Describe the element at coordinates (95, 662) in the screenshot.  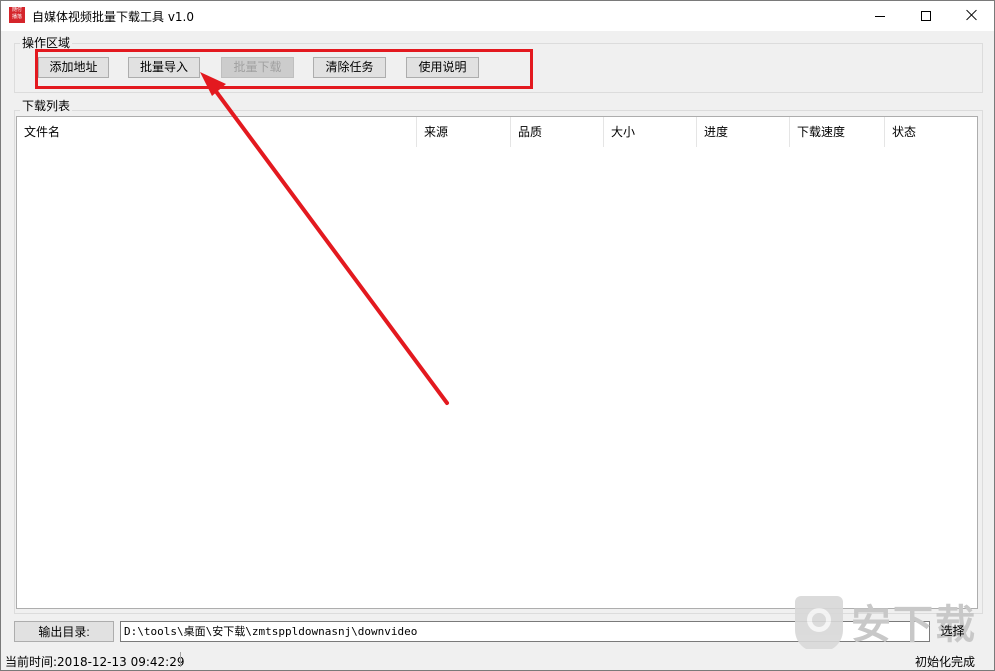
I see `status-current-time: 当前时间:2018-12-13 09:42:29` at that location.